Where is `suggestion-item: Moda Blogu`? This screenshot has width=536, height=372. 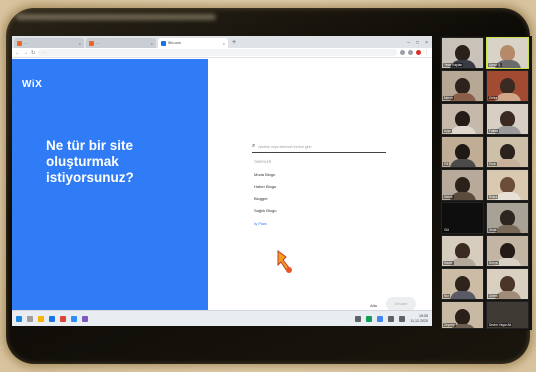
suggestion-item: Moda Blogu is located at coordinates (264, 174).